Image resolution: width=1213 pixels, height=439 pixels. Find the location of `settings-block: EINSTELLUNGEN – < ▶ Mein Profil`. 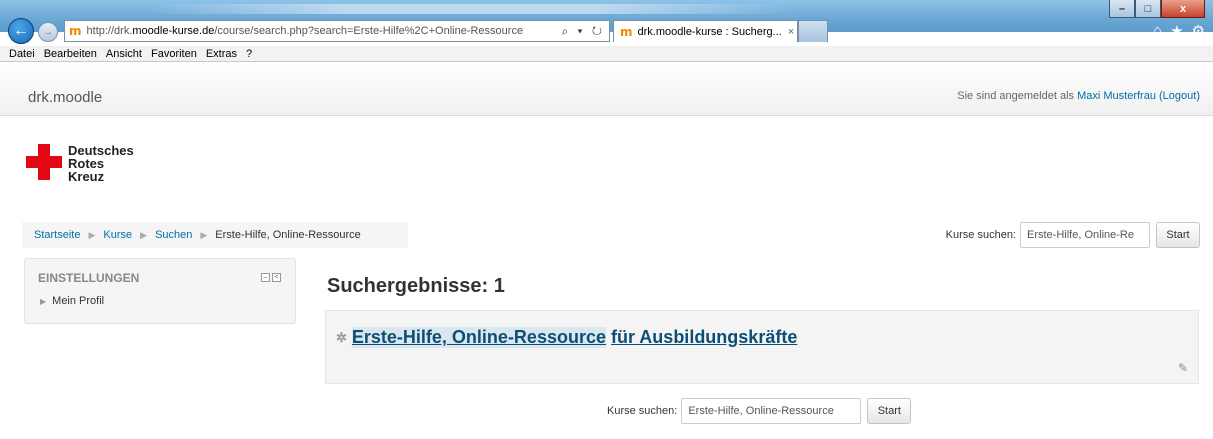

settings-block: EINSTELLUNGEN – < ▶ Mein Profil is located at coordinates (160, 291).